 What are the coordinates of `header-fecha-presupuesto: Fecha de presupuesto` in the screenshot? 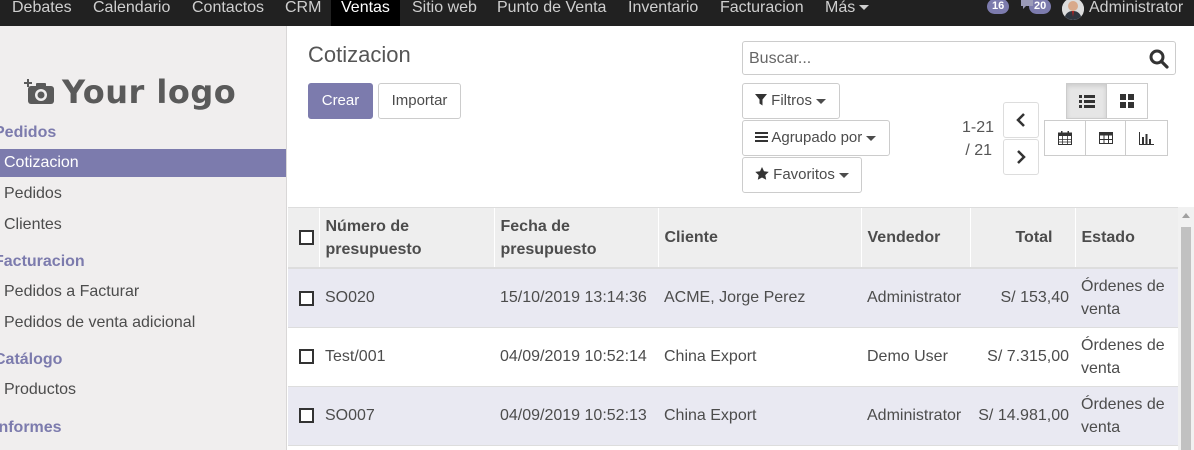 It's located at (576, 238).